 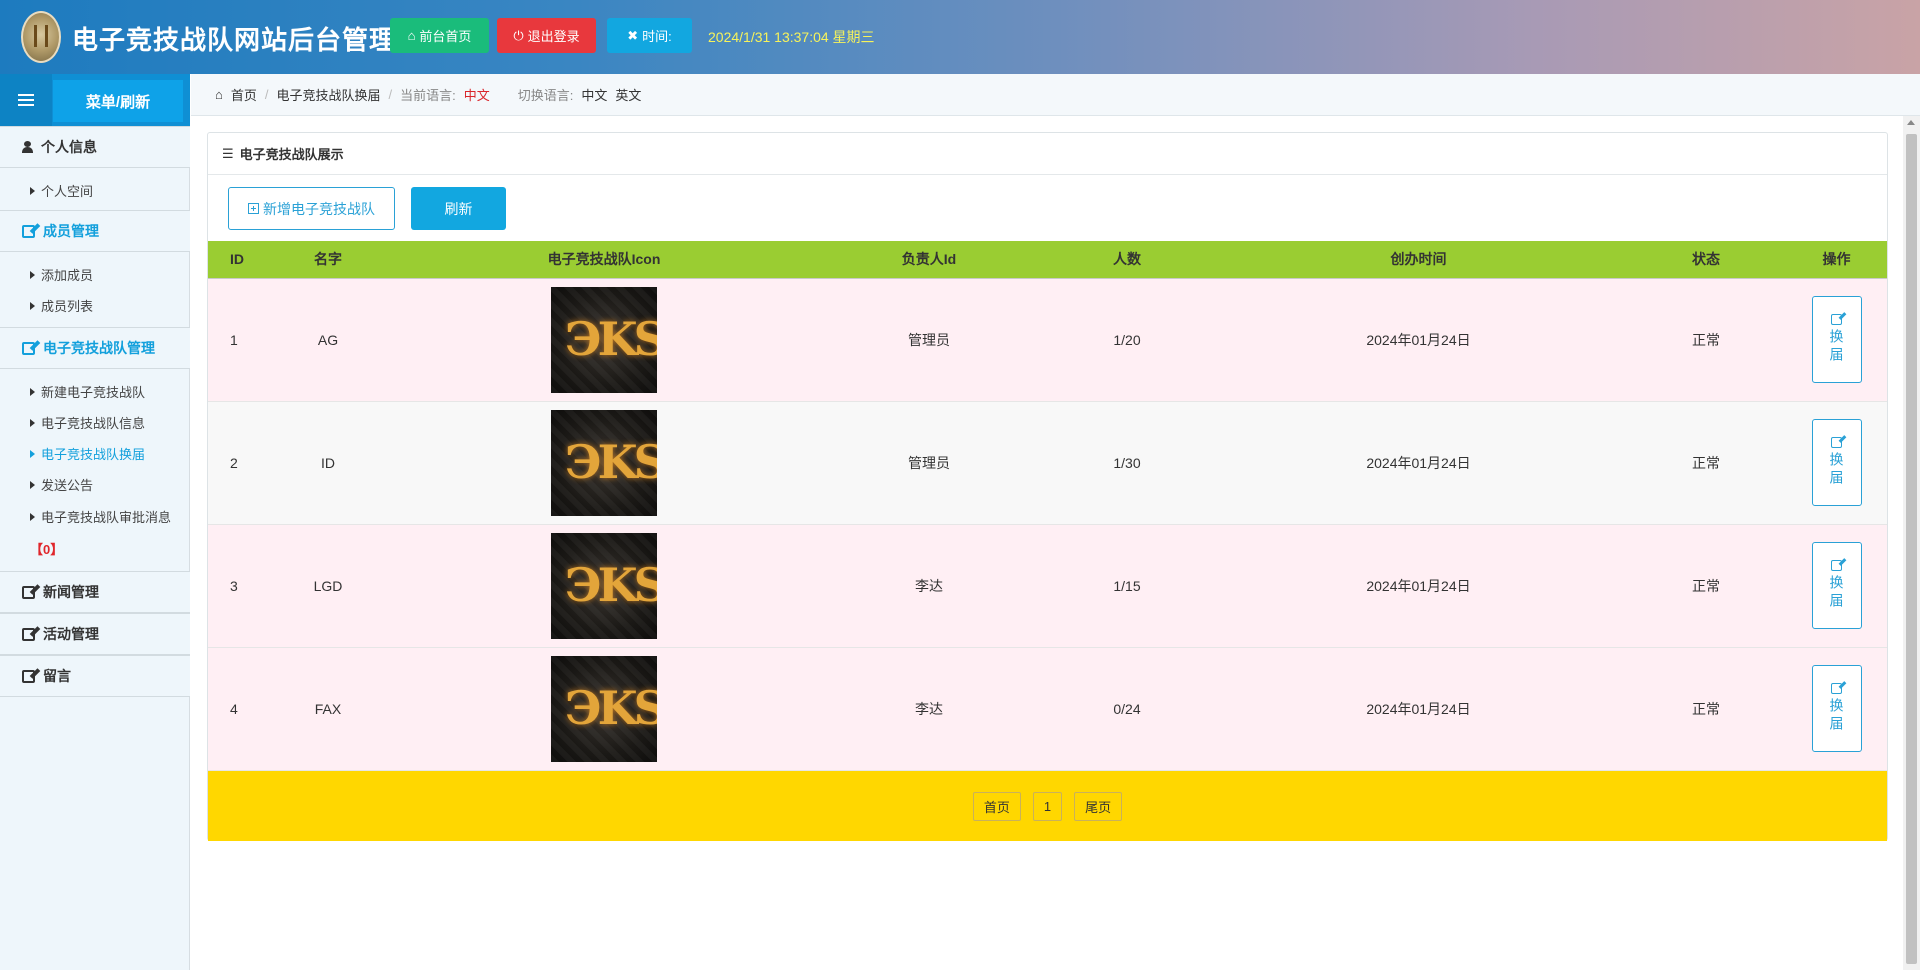 What do you see at coordinates (61, 484) in the screenshot?
I see `sidebar-item-send-notice: 发送公告` at bounding box center [61, 484].